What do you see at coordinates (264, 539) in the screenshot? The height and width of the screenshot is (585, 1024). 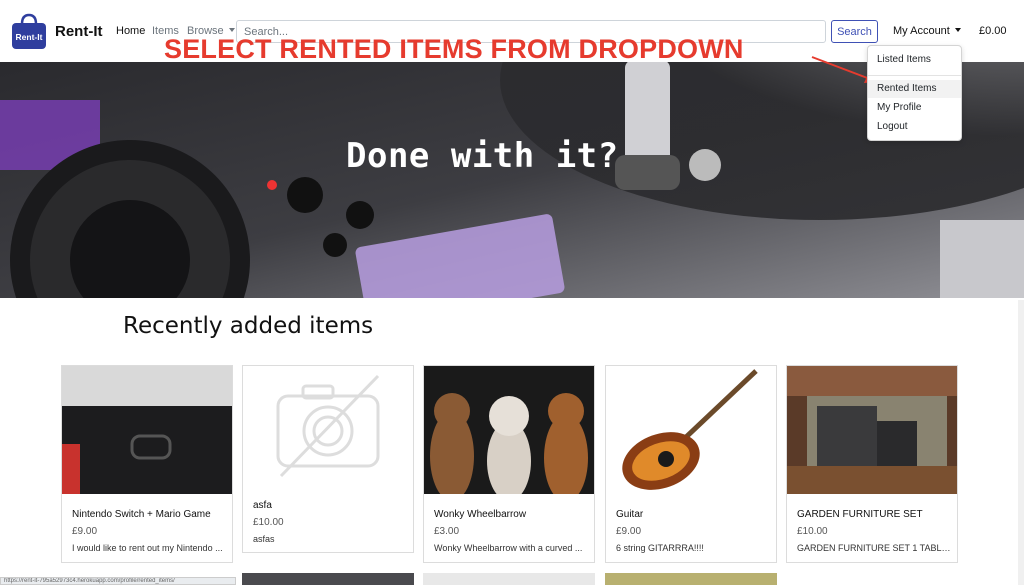 I see `item-description: asfas` at bounding box center [264, 539].